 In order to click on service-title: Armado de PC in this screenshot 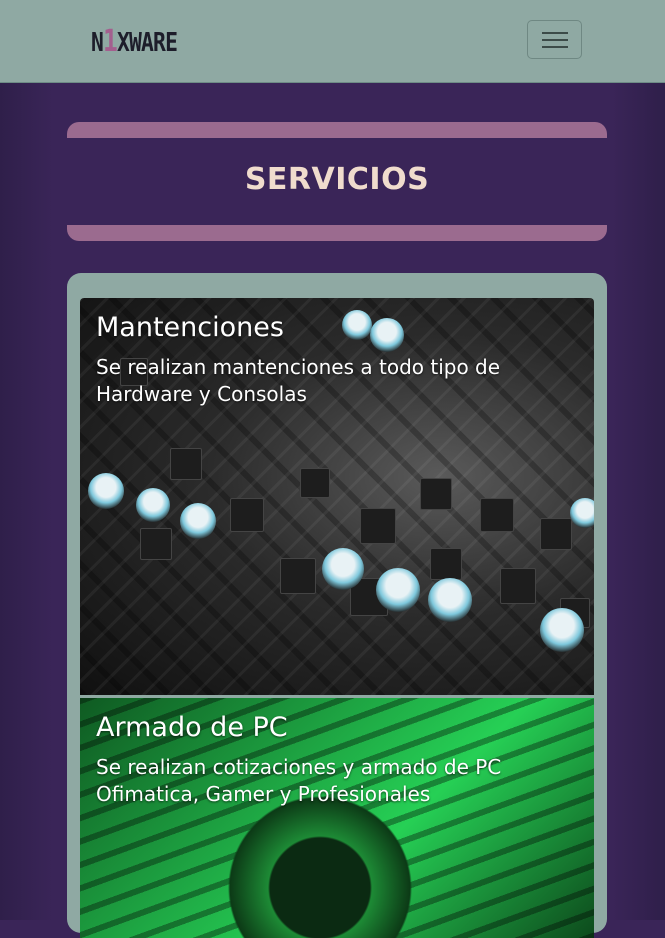, I will do `click(192, 727)`.